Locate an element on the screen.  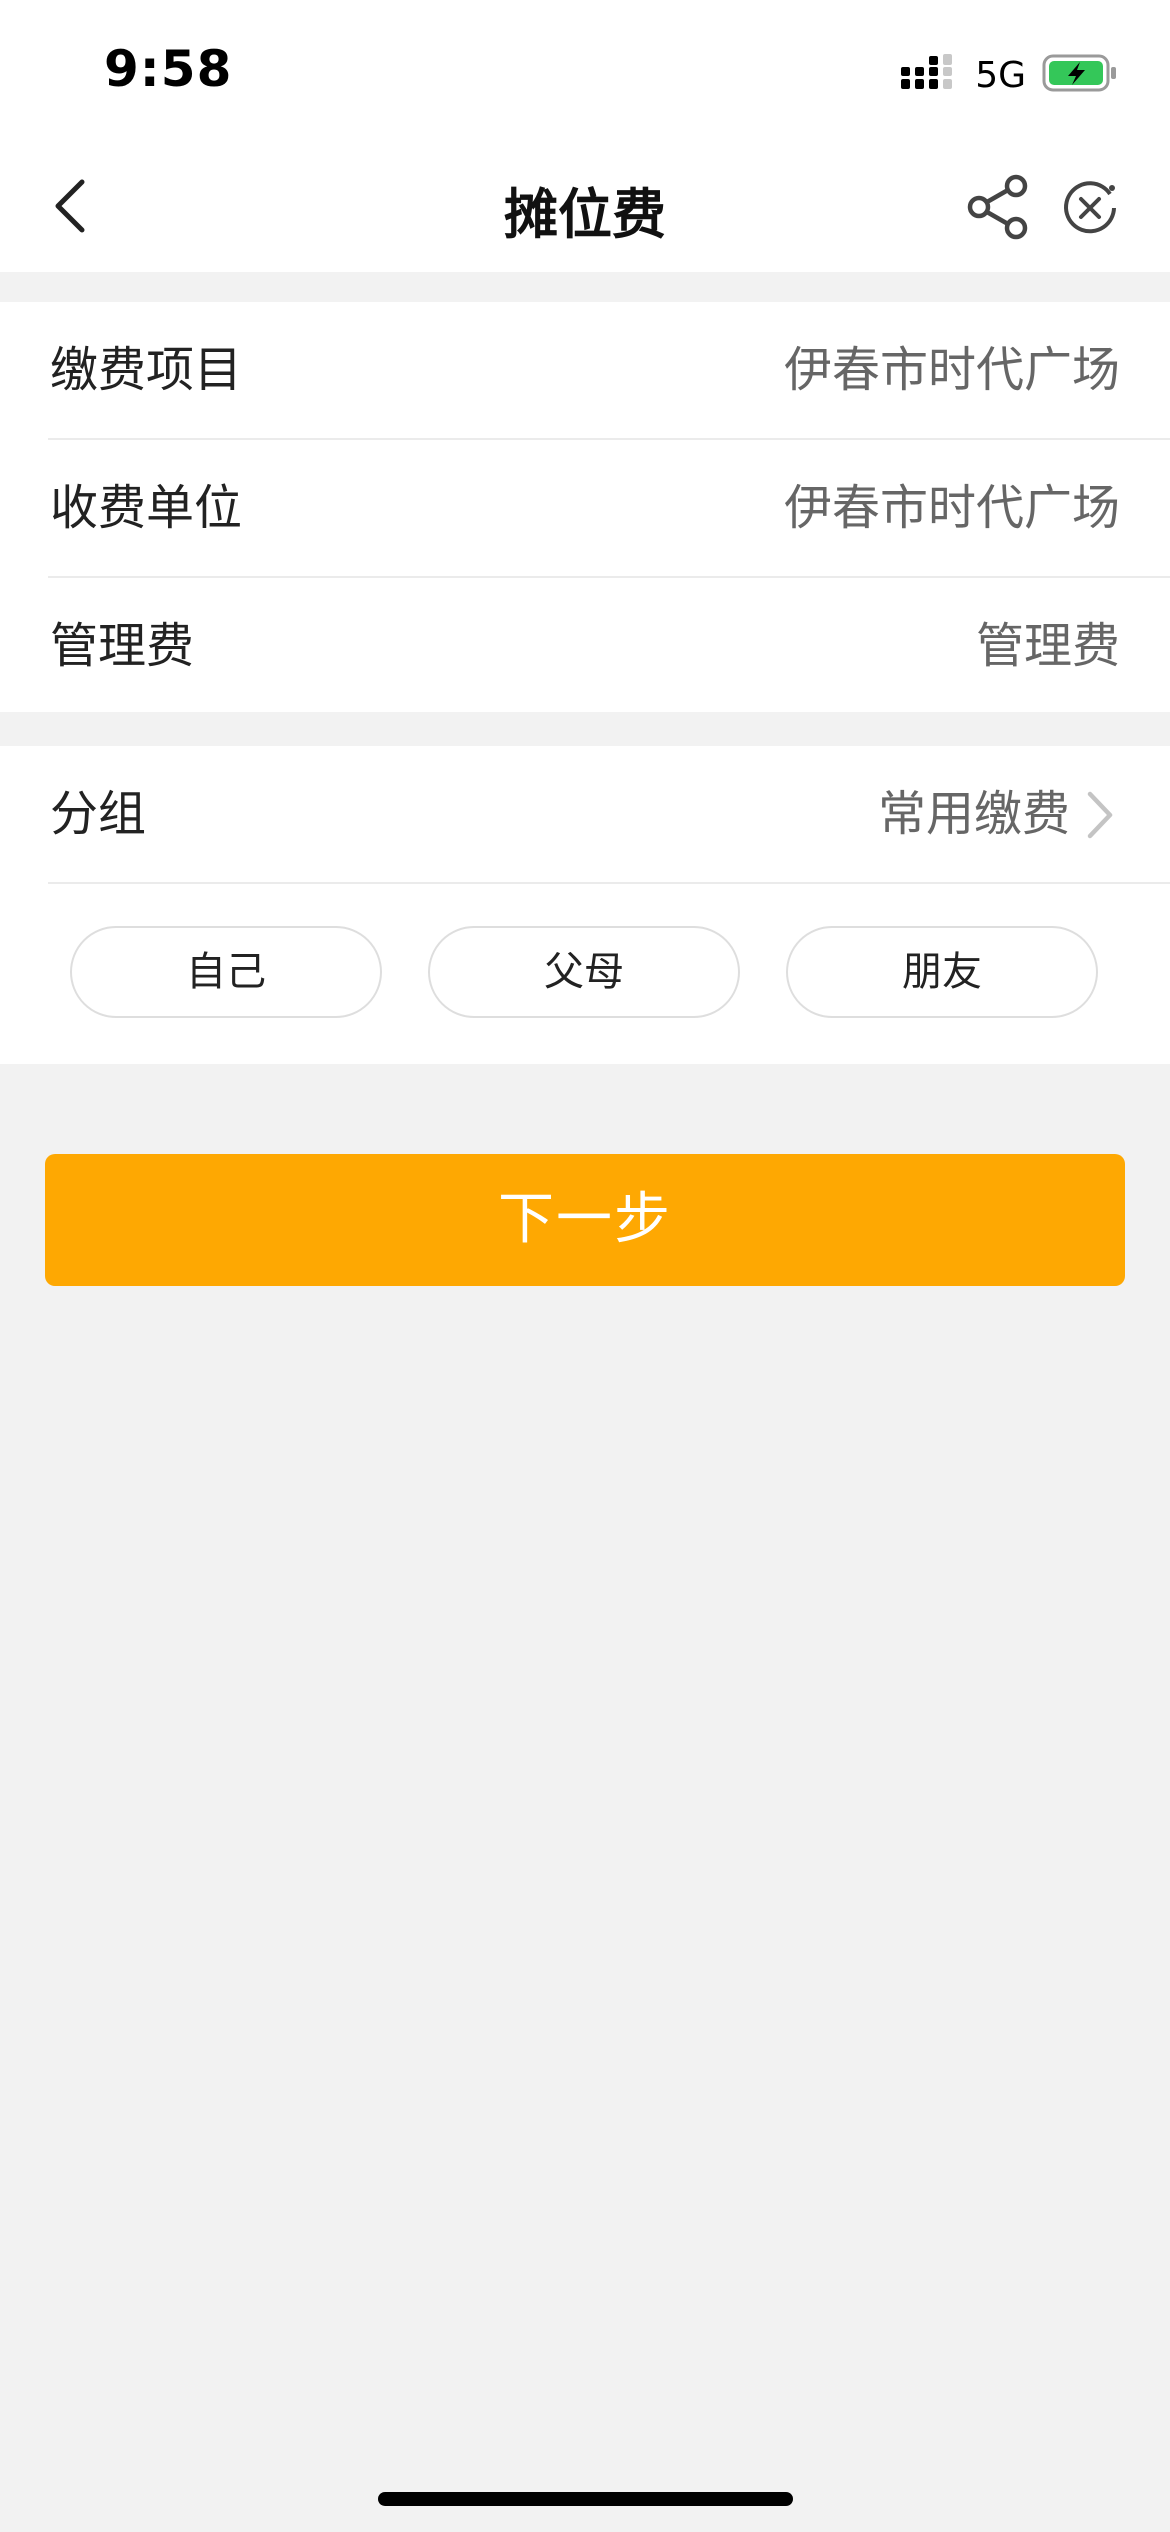
detail-row-fee: 管理费 管理费 is located at coordinates (585, 646).